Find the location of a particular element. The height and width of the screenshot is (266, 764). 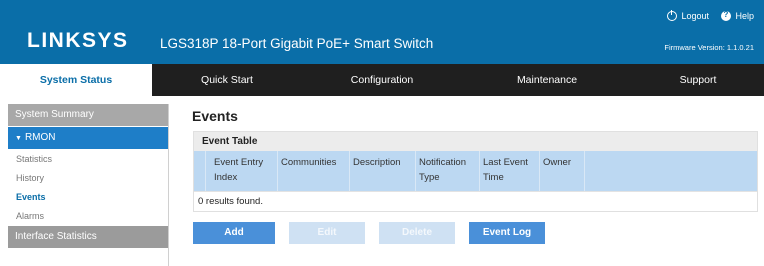

firmware-version: Firmware Version: 1.1.0.21 is located at coordinates (709, 47).